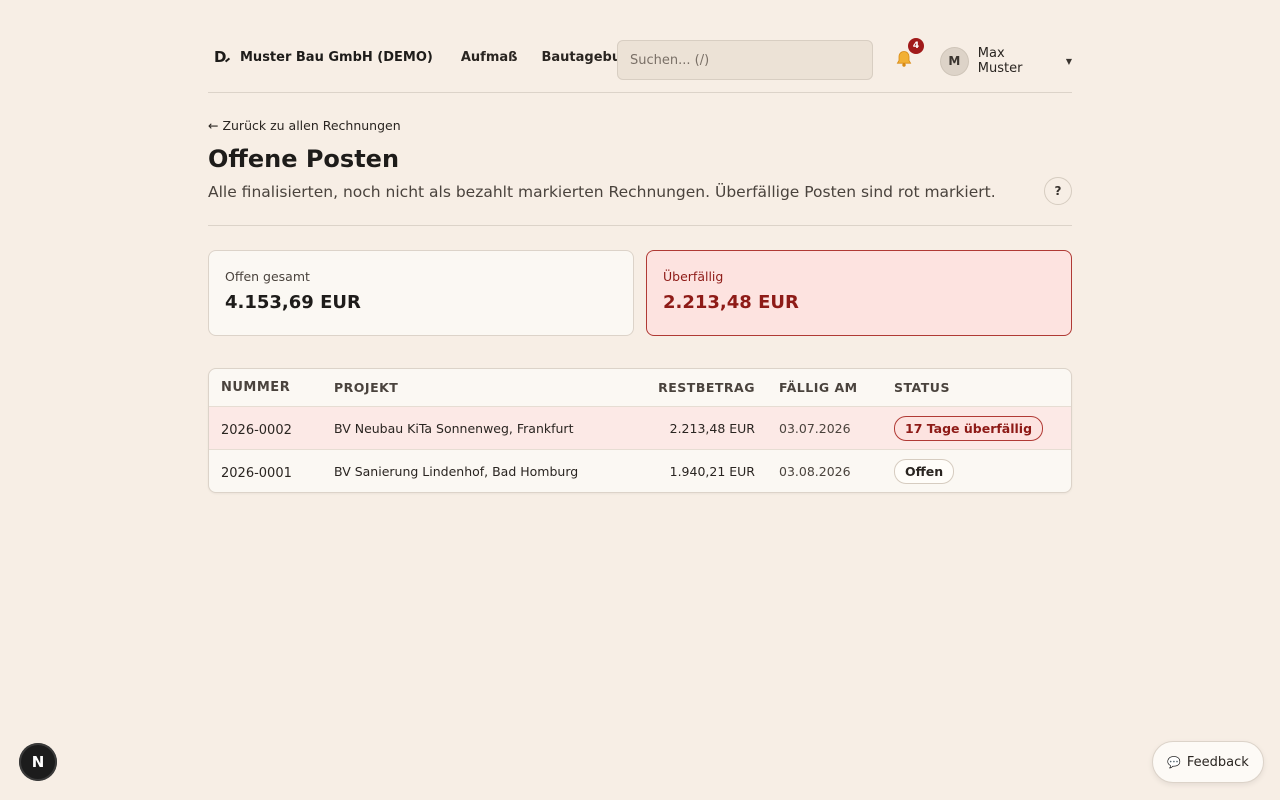 The height and width of the screenshot is (800, 1280). Describe the element at coordinates (859, 293) in the screenshot. I see `overdue-total-card: Überfällig 2.213,48 EUR` at that location.